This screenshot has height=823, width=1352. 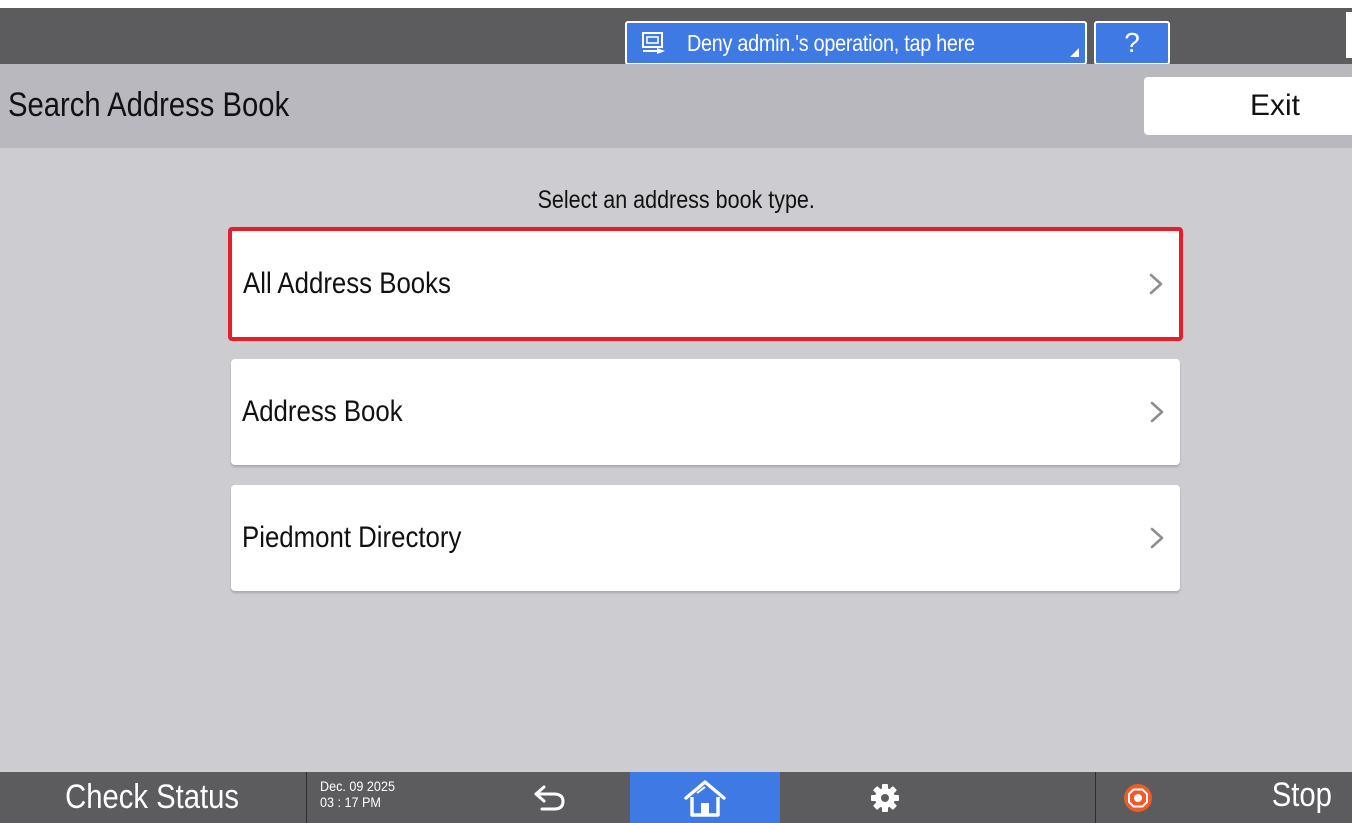 I want to click on instruction-text: Select an address book type., so click(x=676, y=200).